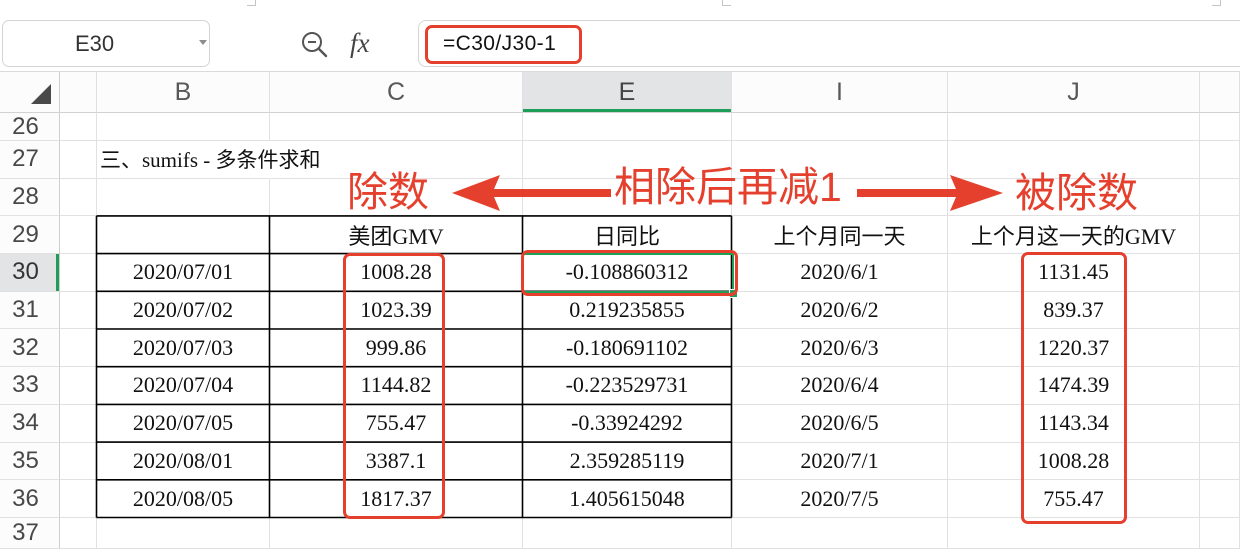  What do you see at coordinates (733, 293) in the screenshot?
I see `fill-handle` at bounding box center [733, 293].